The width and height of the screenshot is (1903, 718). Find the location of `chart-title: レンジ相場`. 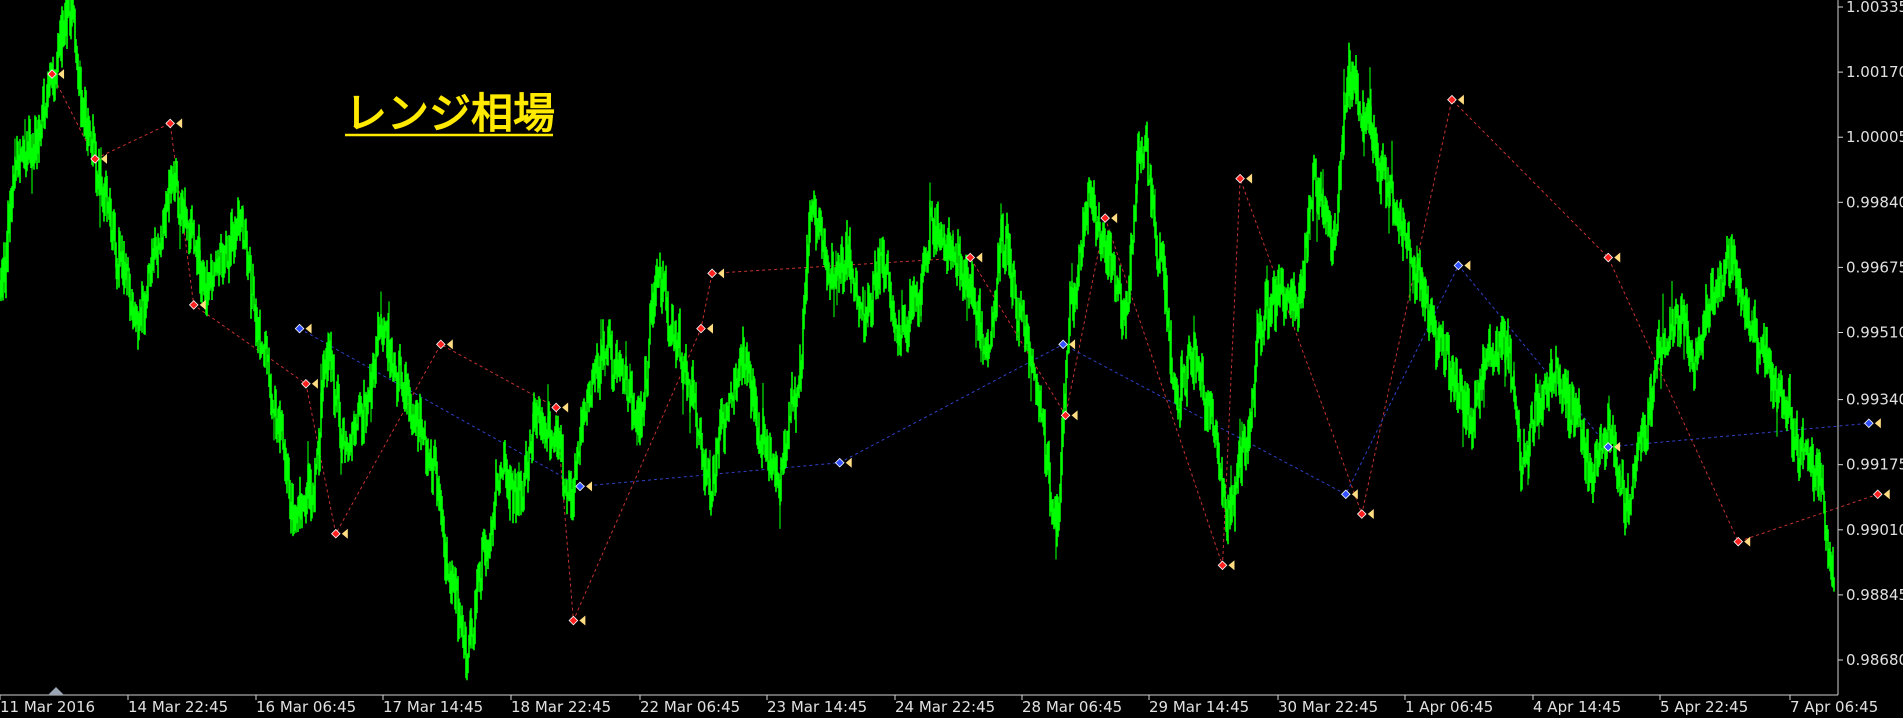

chart-title: レンジ相場 is located at coordinates (450, 113).